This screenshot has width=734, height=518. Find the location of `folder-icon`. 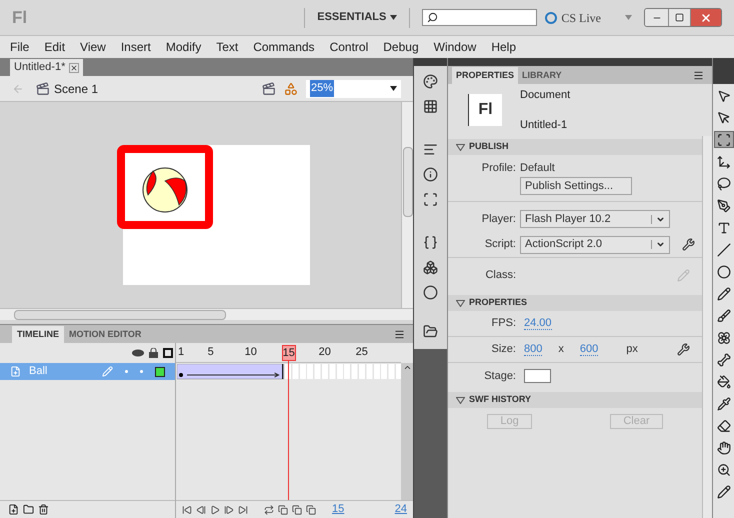

folder-icon is located at coordinates (28, 509).